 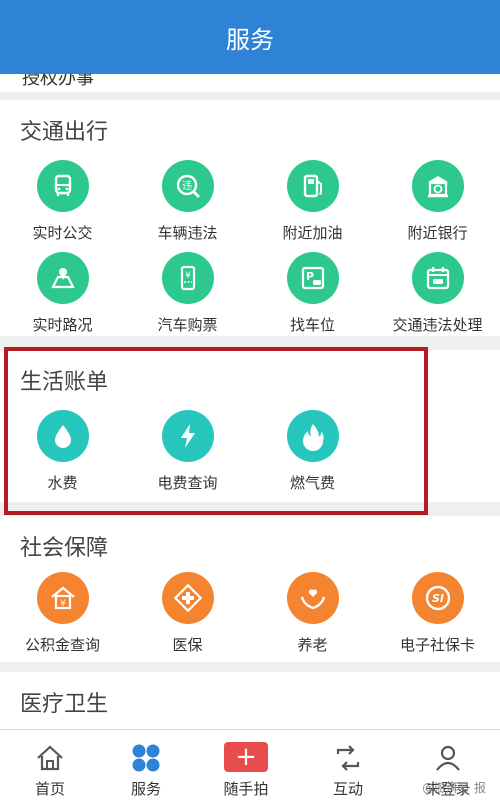 I want to click on calendar-car-icon, so click(x=437, y=278).